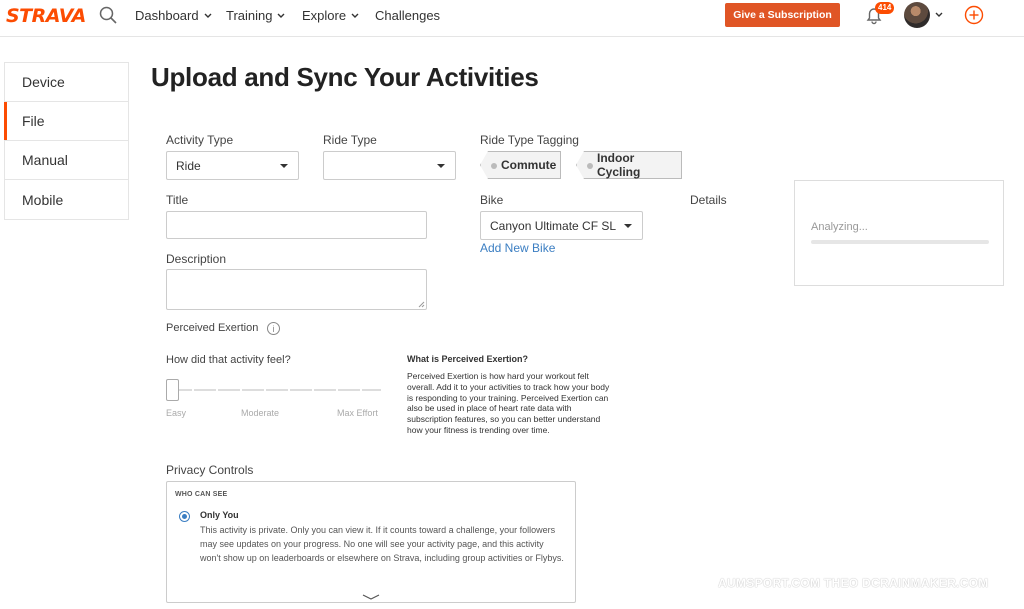 Image resolution: width=1024 pixels, height=609 pixels. What do you see at coordinates (201, 494) in the screenshot?
I see `who-can-see-label: WHO CAN SEE` at bounding box center [201, 494].